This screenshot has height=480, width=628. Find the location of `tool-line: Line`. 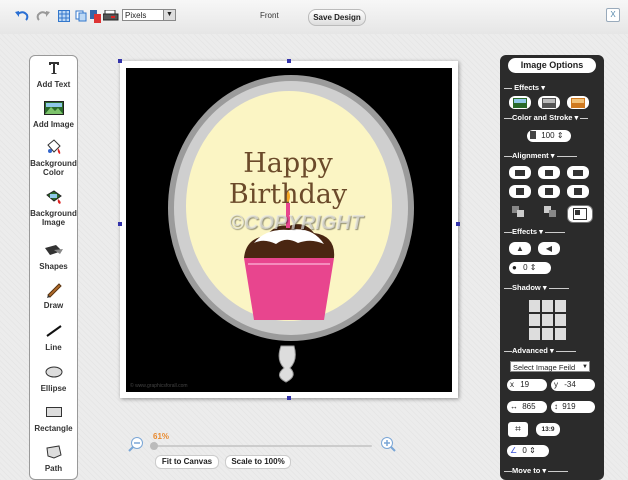

tool-line: Line is located at coordinates (53, 337).